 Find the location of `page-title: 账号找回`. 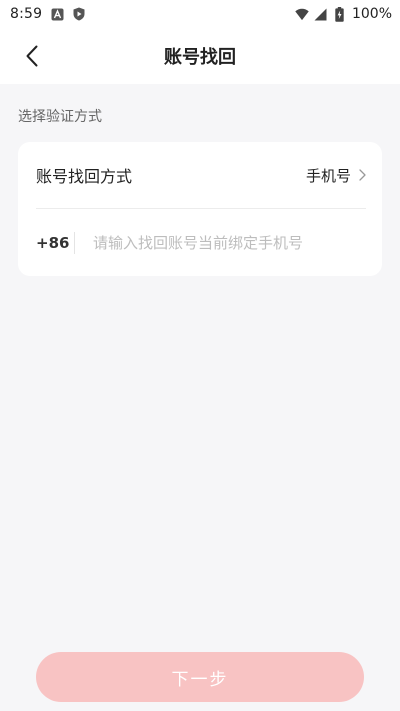

page-title: 账号找回 is located at coordinates (200, 57).